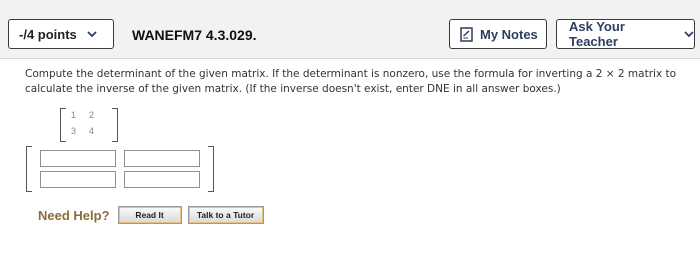 This screenshot has width=700, height=260. Describe the element at coordinates (121, 169) in the screenshot. I see `inverse-answer-grid` at that location.